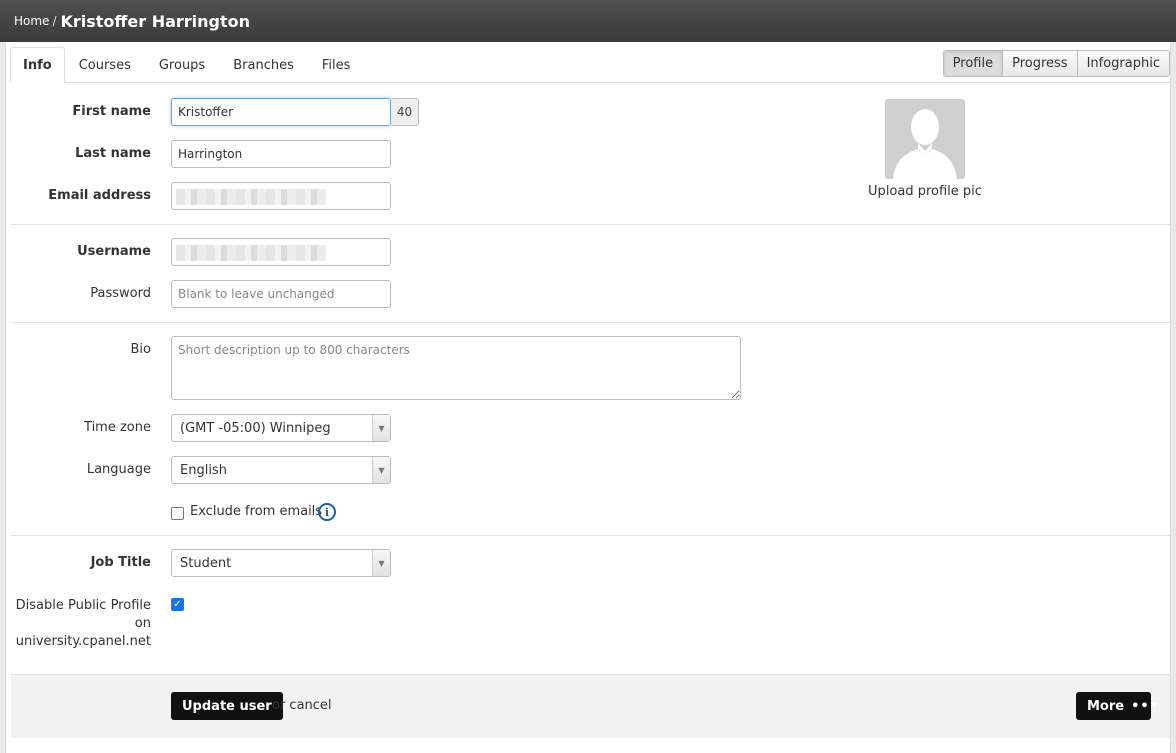 The height and width of the screenshot is (753, 1176). Describe the element at coordinates (281, 154) in the screenshot. I see `last-name-input` at that location.